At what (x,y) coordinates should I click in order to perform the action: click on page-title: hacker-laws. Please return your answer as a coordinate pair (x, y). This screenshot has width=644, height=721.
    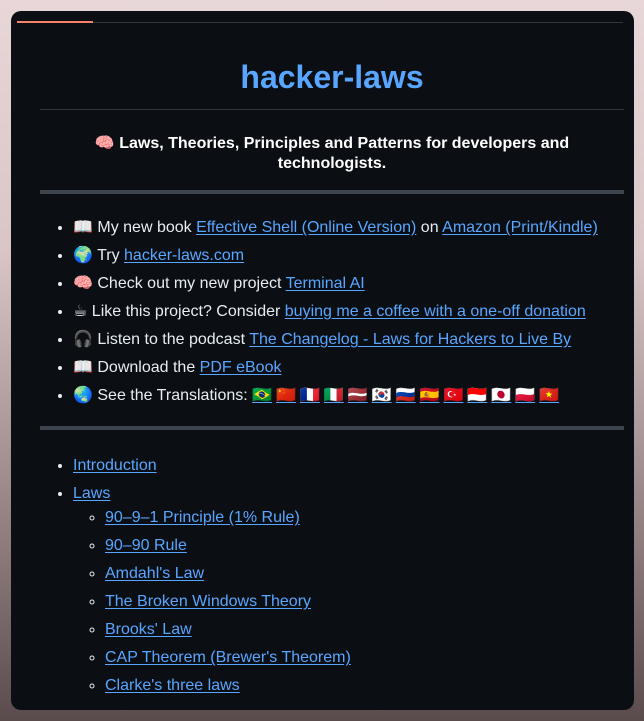
    Looking at the image, I should click on (332, 77).